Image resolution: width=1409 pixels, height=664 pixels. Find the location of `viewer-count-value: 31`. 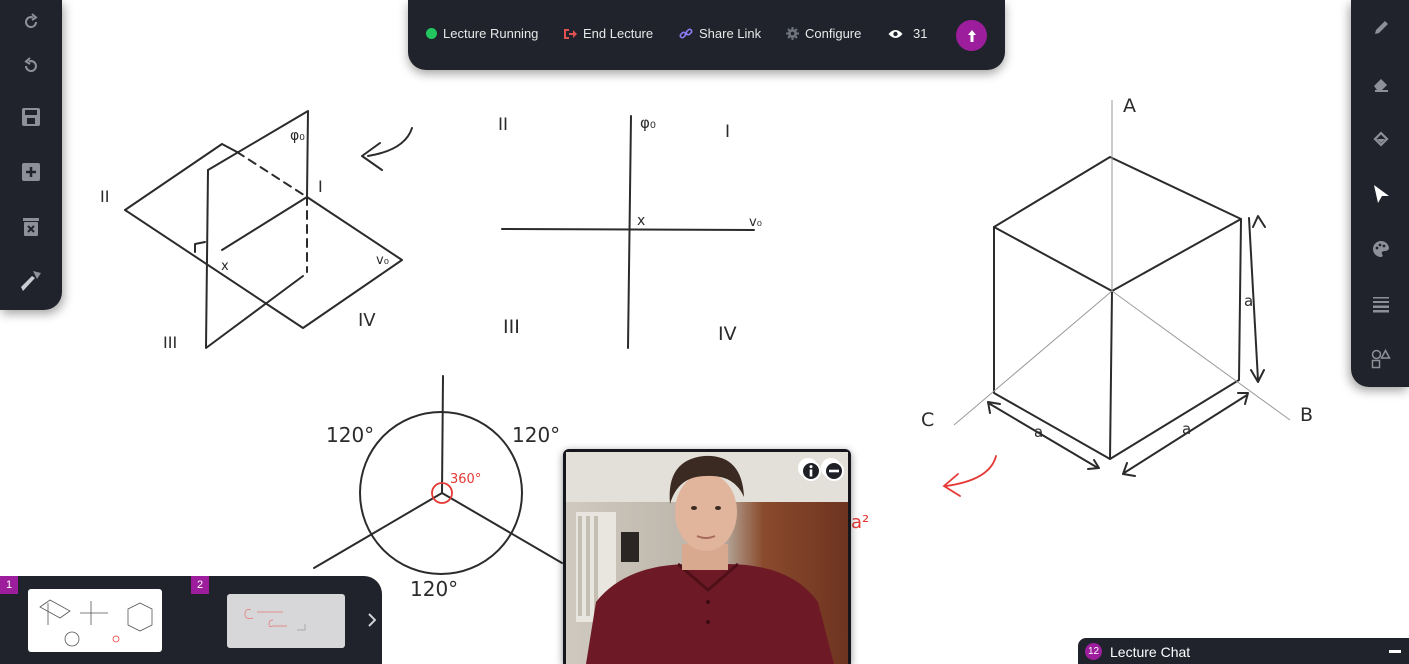

viewer-count-value: 31 is located at coordinates (920, 33).